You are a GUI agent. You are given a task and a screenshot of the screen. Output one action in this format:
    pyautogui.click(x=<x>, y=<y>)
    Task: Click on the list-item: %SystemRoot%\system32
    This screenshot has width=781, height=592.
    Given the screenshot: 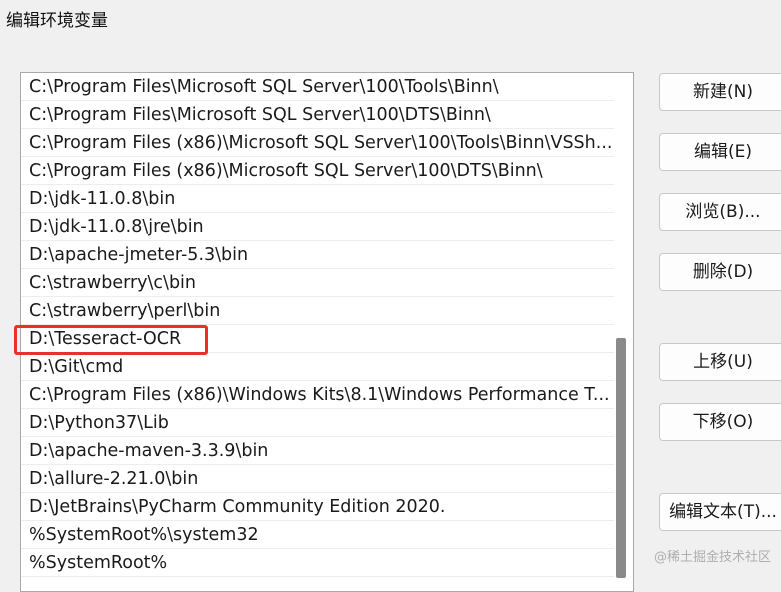 What is the action you would take?
    pyautogui.click(x=317, y=535)
    